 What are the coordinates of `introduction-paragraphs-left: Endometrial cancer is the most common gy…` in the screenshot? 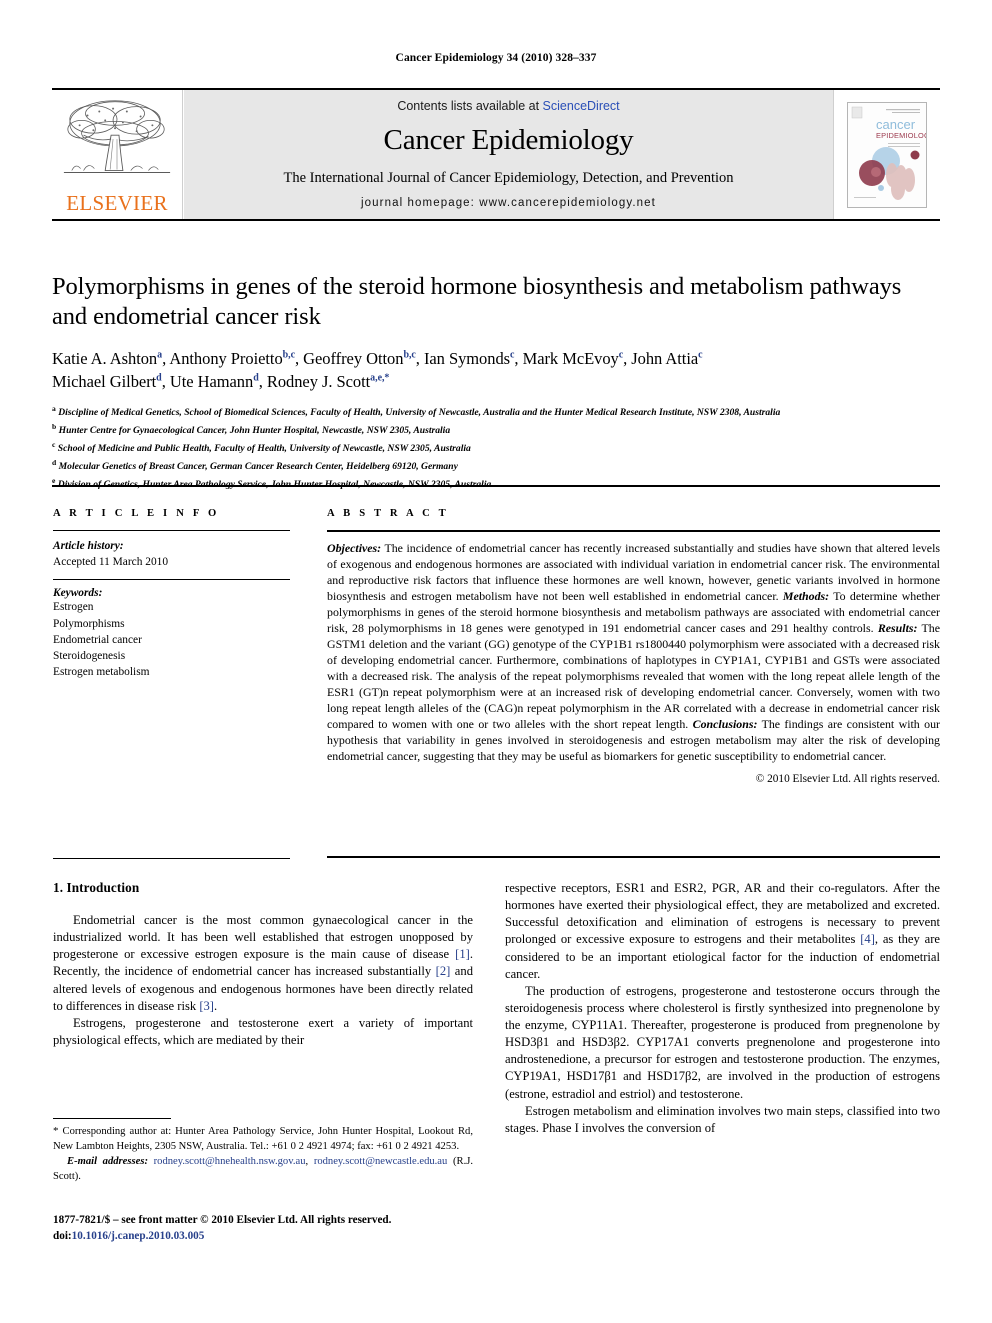 It's located at (263, 980).